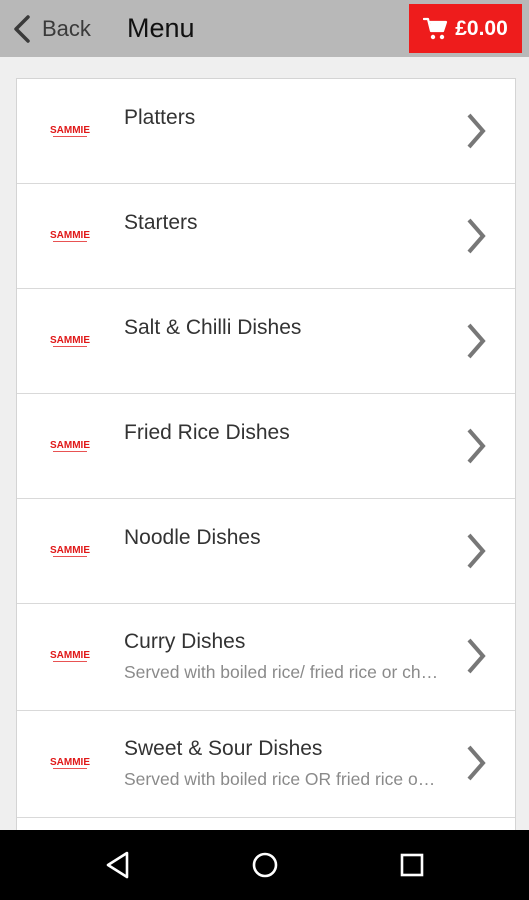 Image resolution: width=529 pixels, height=900 pixels. I want to click on cart-button: £0.00, so click(465, 28).